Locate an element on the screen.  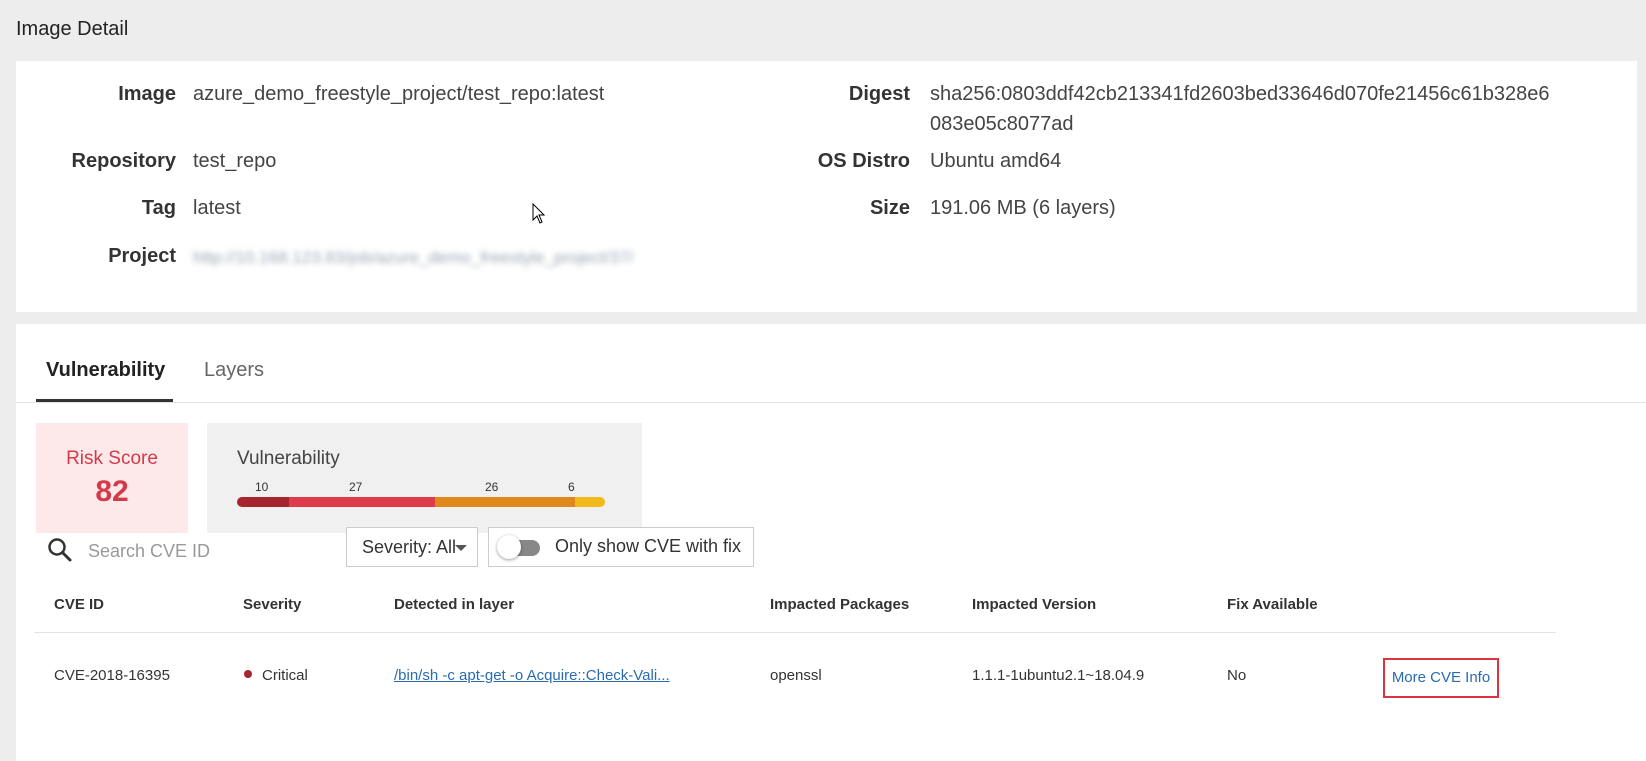
risk-score-value: 82 is located at coordinates (112, 491).